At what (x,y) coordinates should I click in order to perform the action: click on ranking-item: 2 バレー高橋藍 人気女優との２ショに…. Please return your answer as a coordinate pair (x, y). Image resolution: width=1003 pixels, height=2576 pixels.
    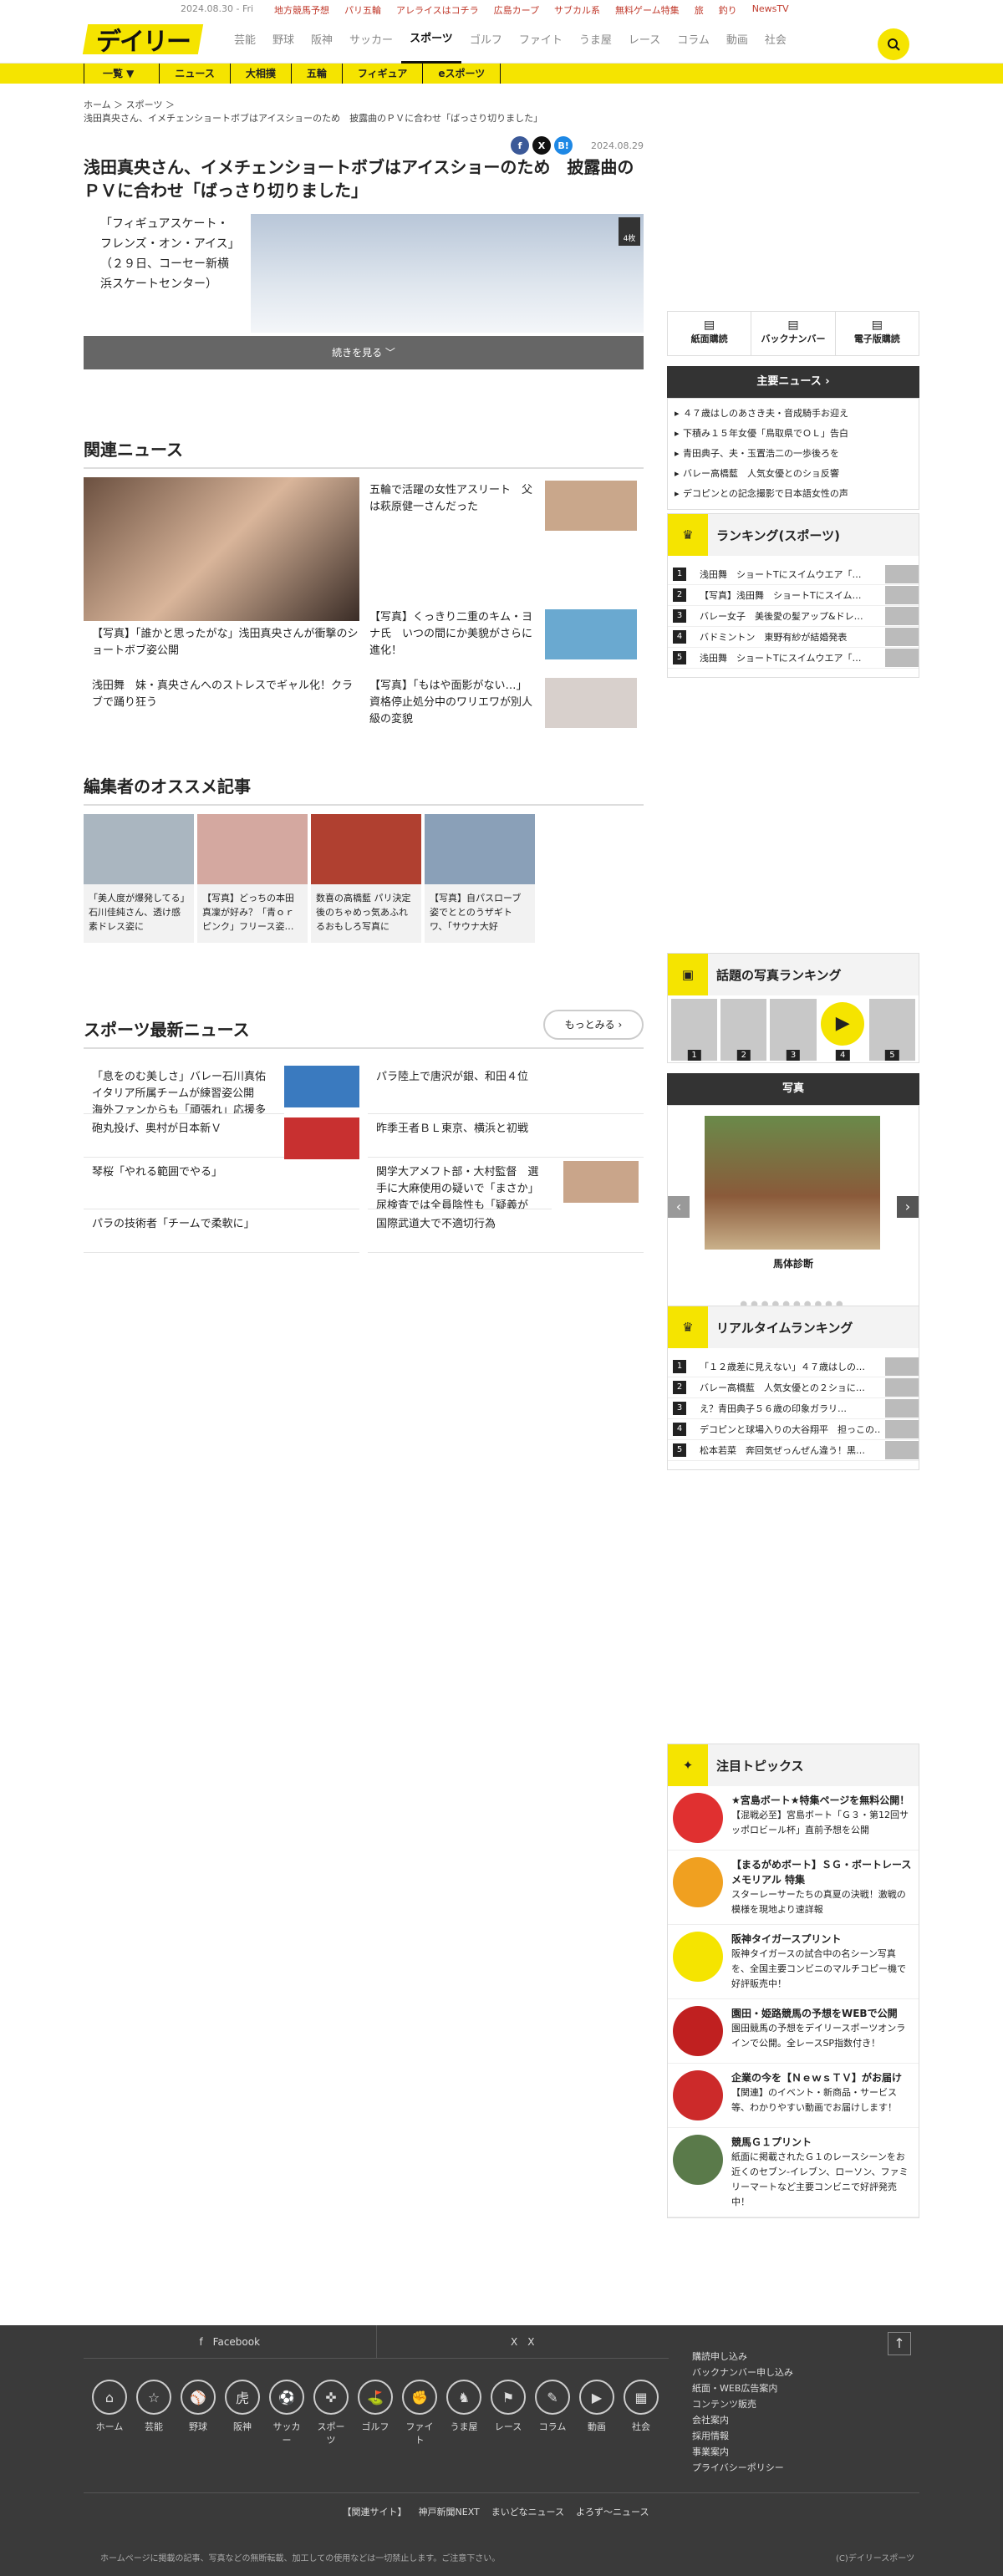
    Looking at the image, I should click on (793, 1387).